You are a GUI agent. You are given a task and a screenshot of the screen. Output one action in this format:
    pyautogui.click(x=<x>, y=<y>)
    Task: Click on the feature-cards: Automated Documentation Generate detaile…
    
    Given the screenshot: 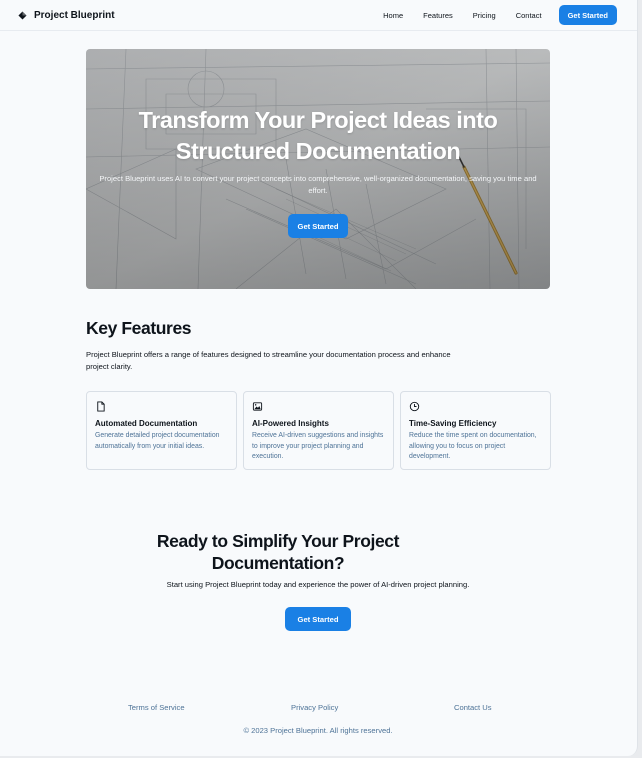 What is the action you would take?
    pyautogui.click(x=318, y=430)
    